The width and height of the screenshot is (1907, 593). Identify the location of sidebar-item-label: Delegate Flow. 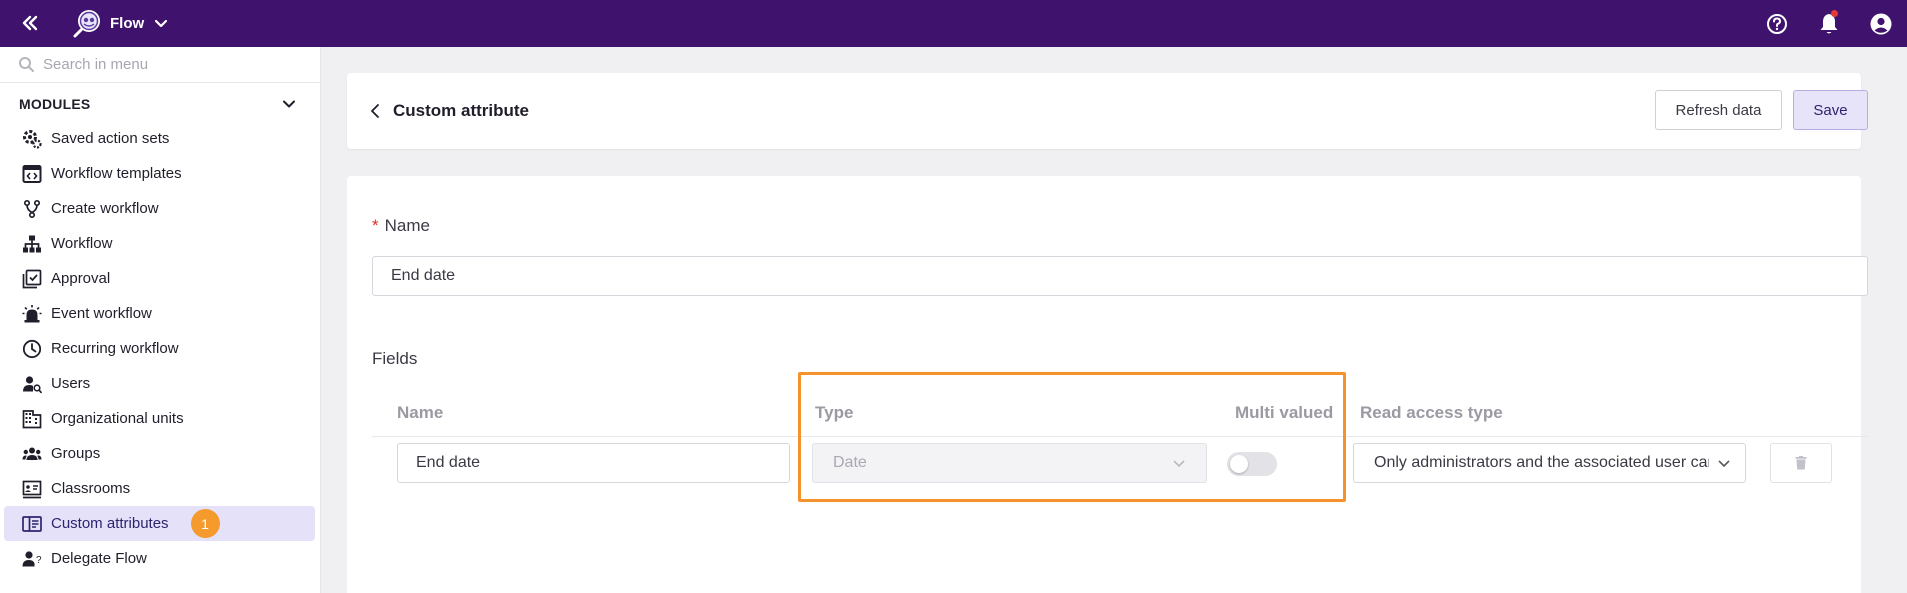
(99, 558).